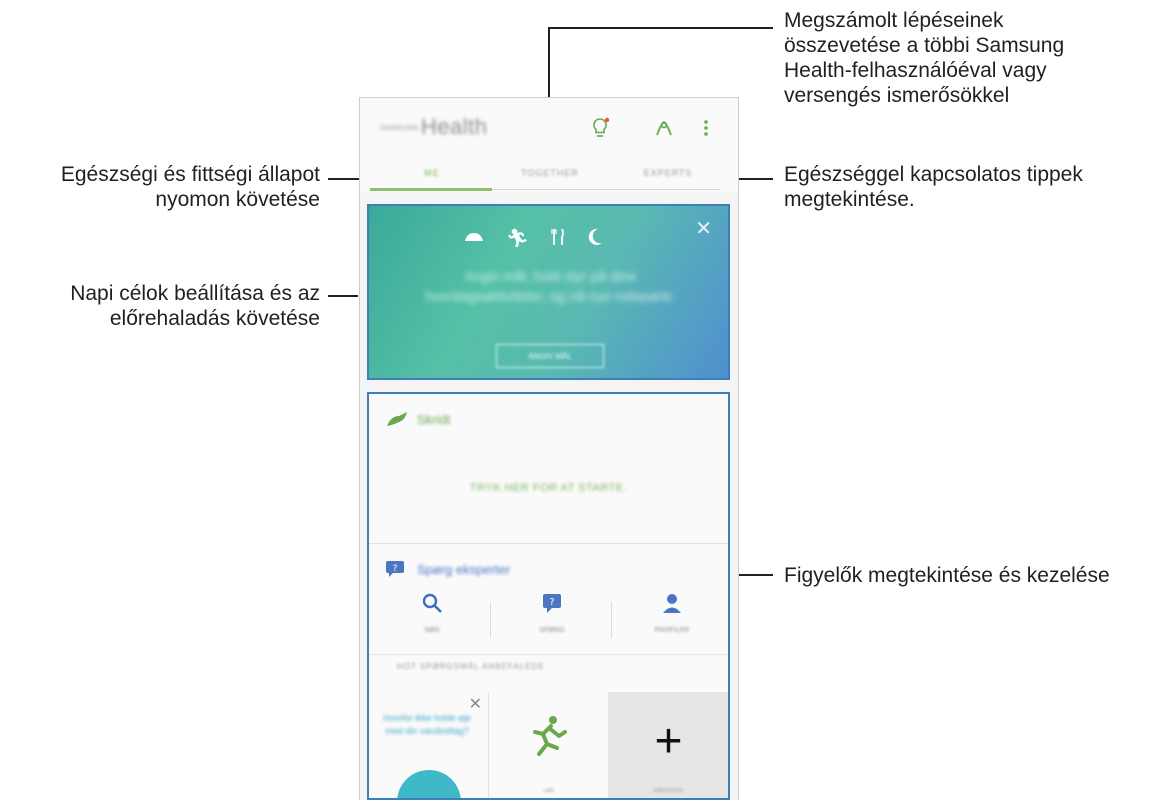 The width and height of the screenshot is (1171, 800). Describe the element at coordinates (672, 630) in the screenshot. I see `expert-profiles-label: PROFILER` at that location.